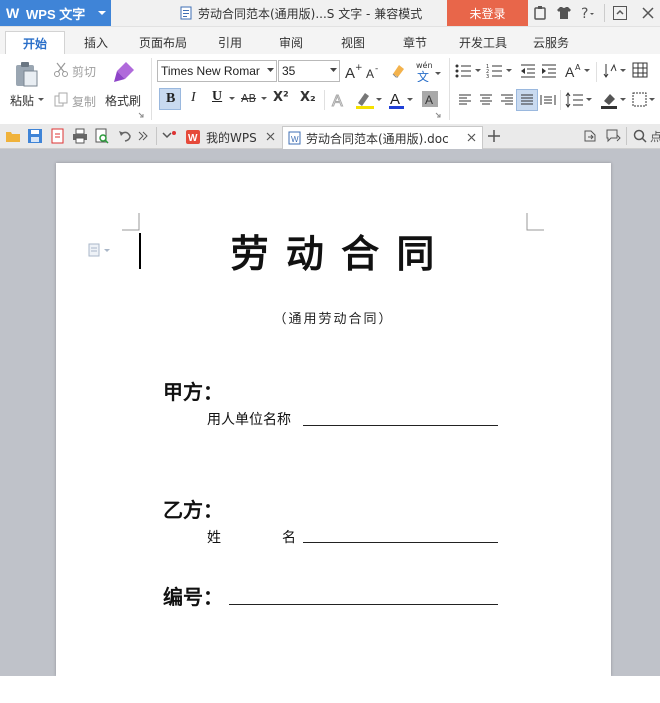 The height and width of the screenshot is (703, 660). I want to click on tab-developer: 开发工具, so click(483, 42).